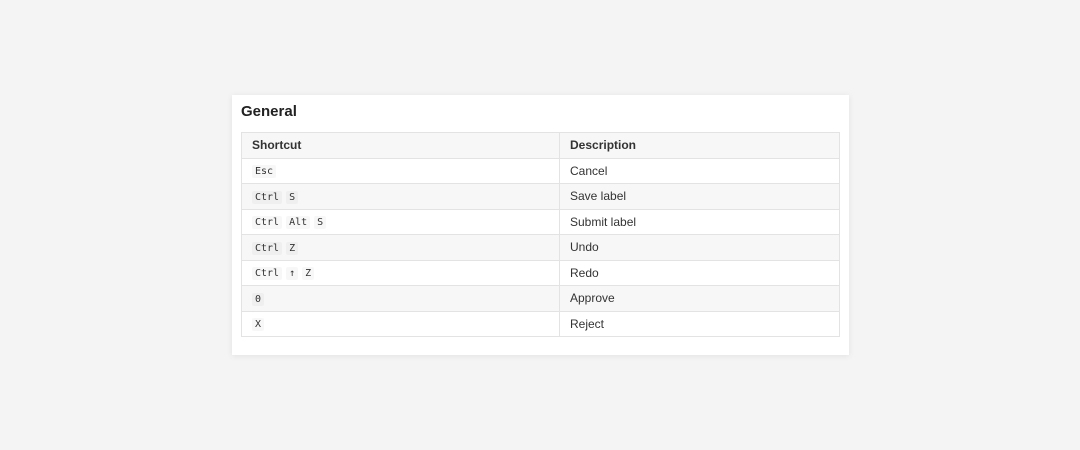 This screenshot has width=1080, height=450. What do you see at coordinates (699, 145) in the screenshot?
I see `header-description: Description` at bounding box center [699, 145].